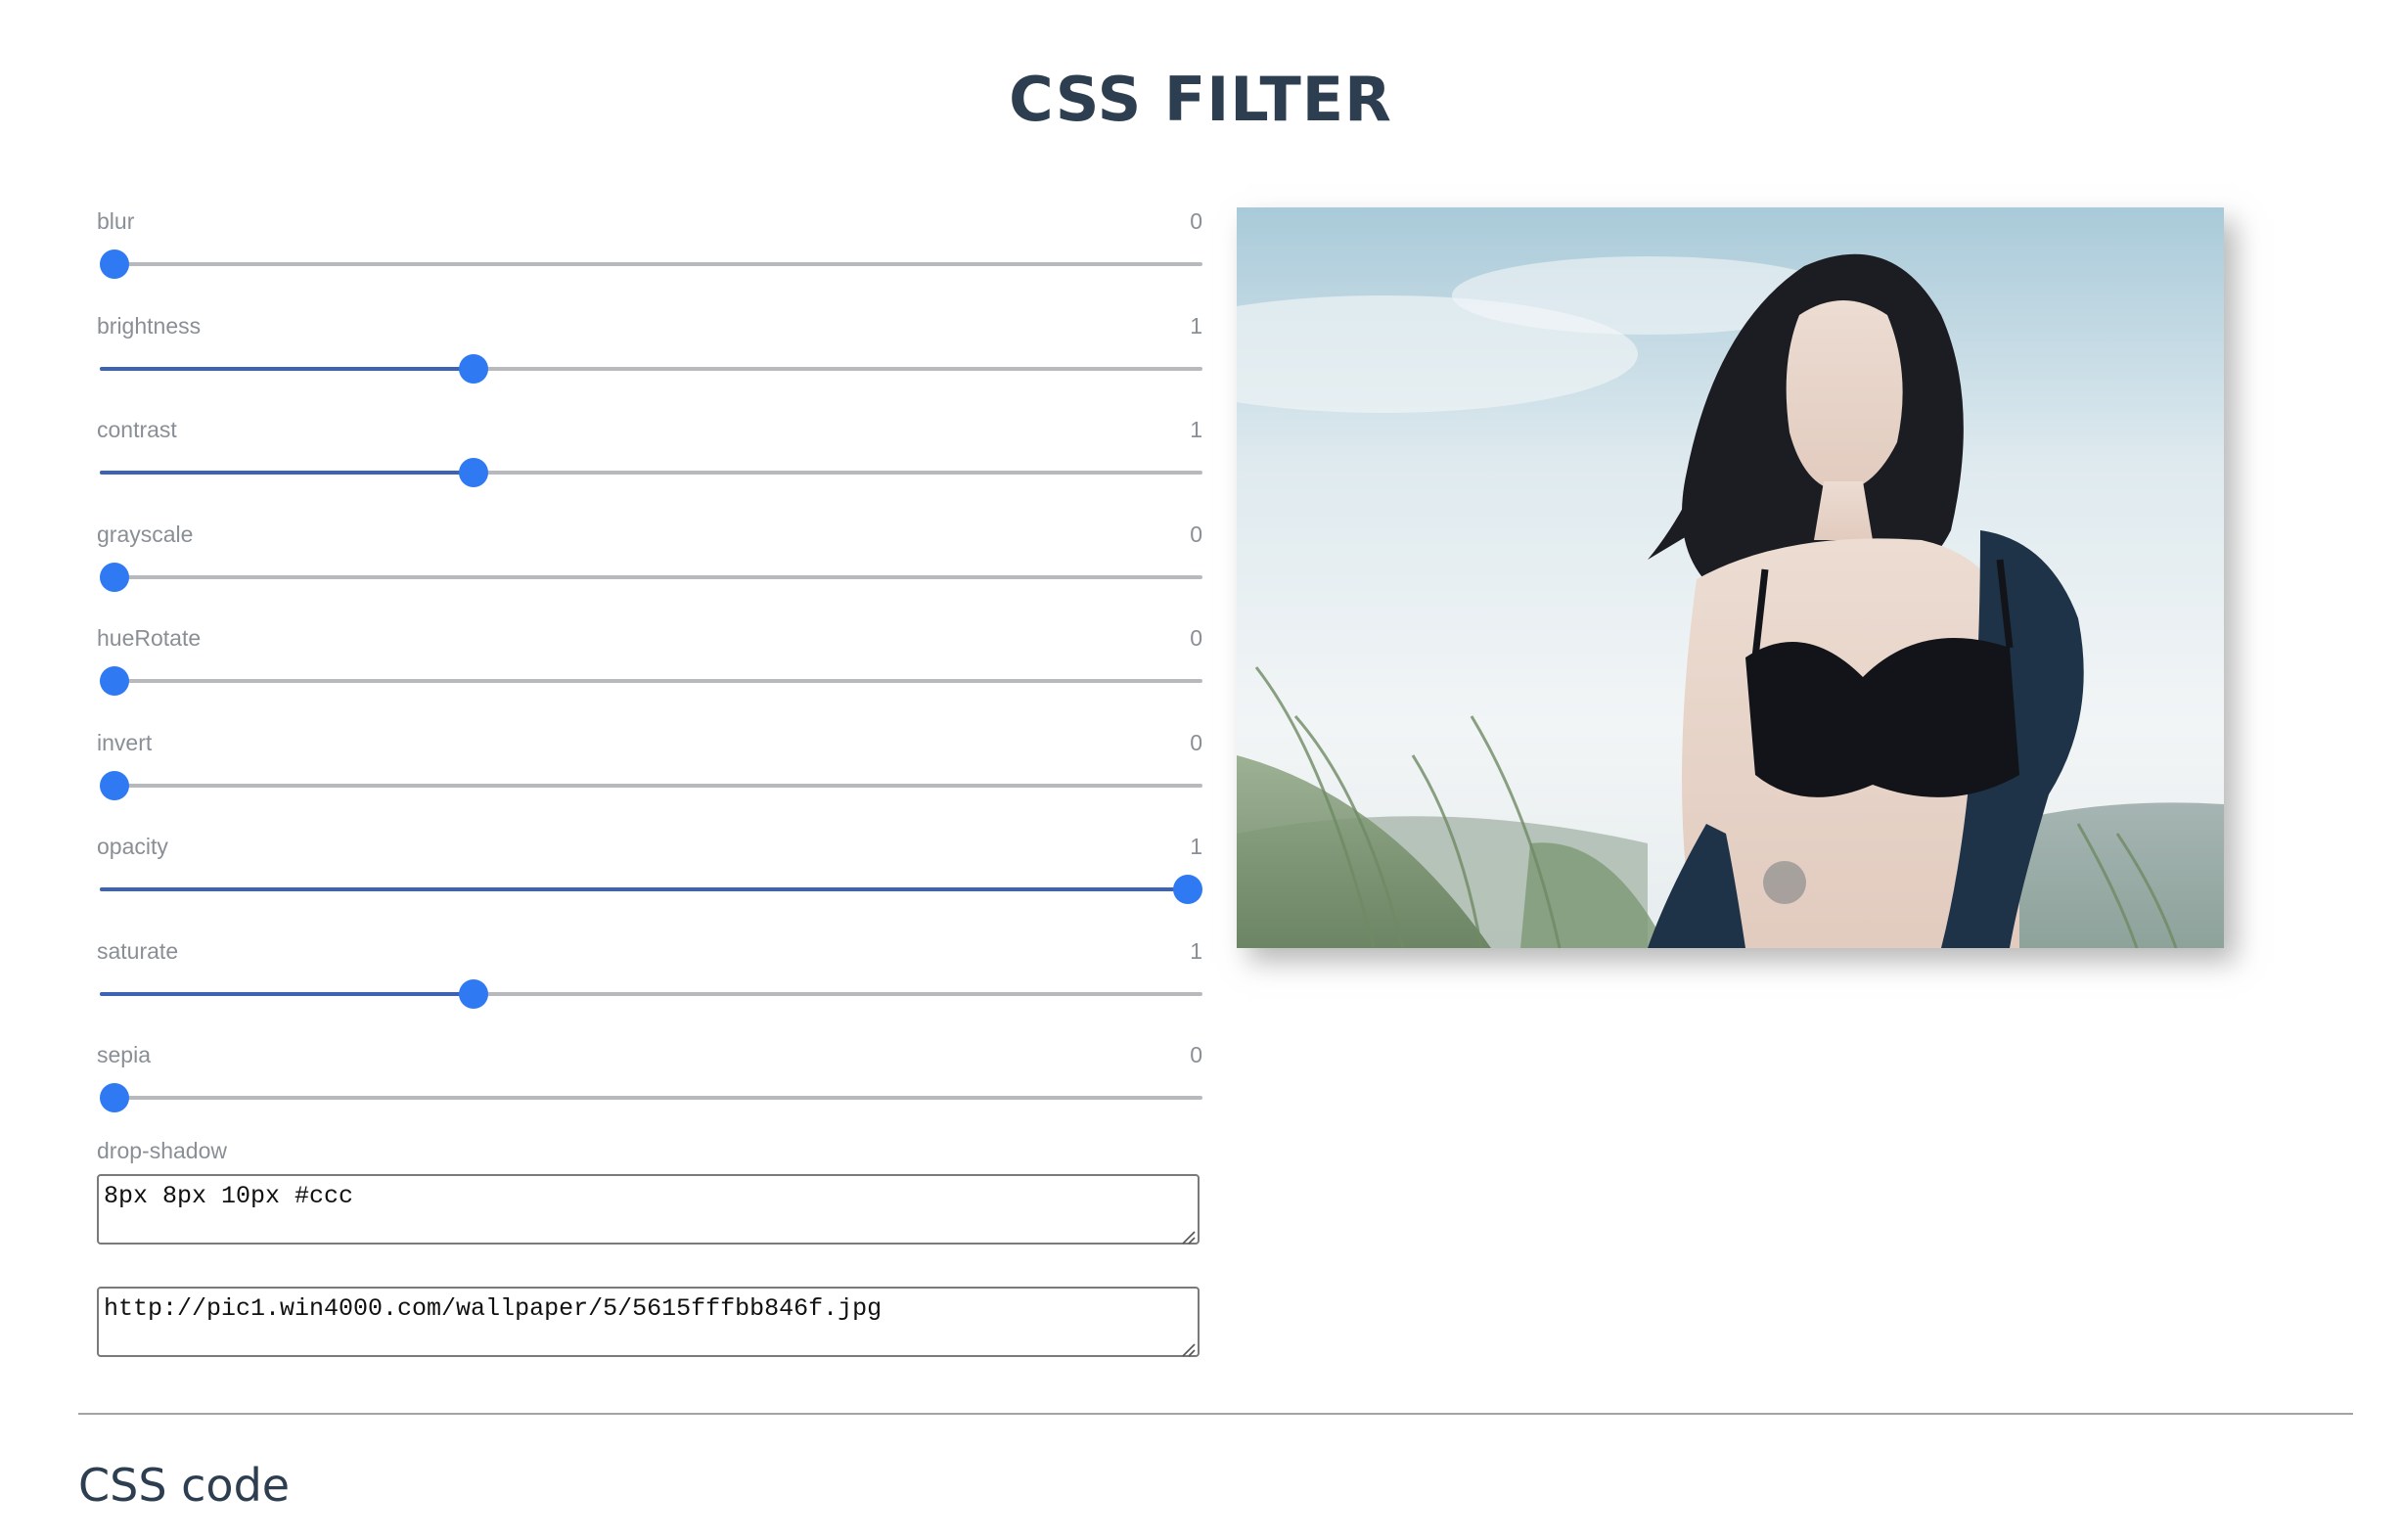 This screenshot has width=2401, height=1540. Describe the element at coordinates (125, 742) in the screenshot. I see `slider-label: invert` at that location.